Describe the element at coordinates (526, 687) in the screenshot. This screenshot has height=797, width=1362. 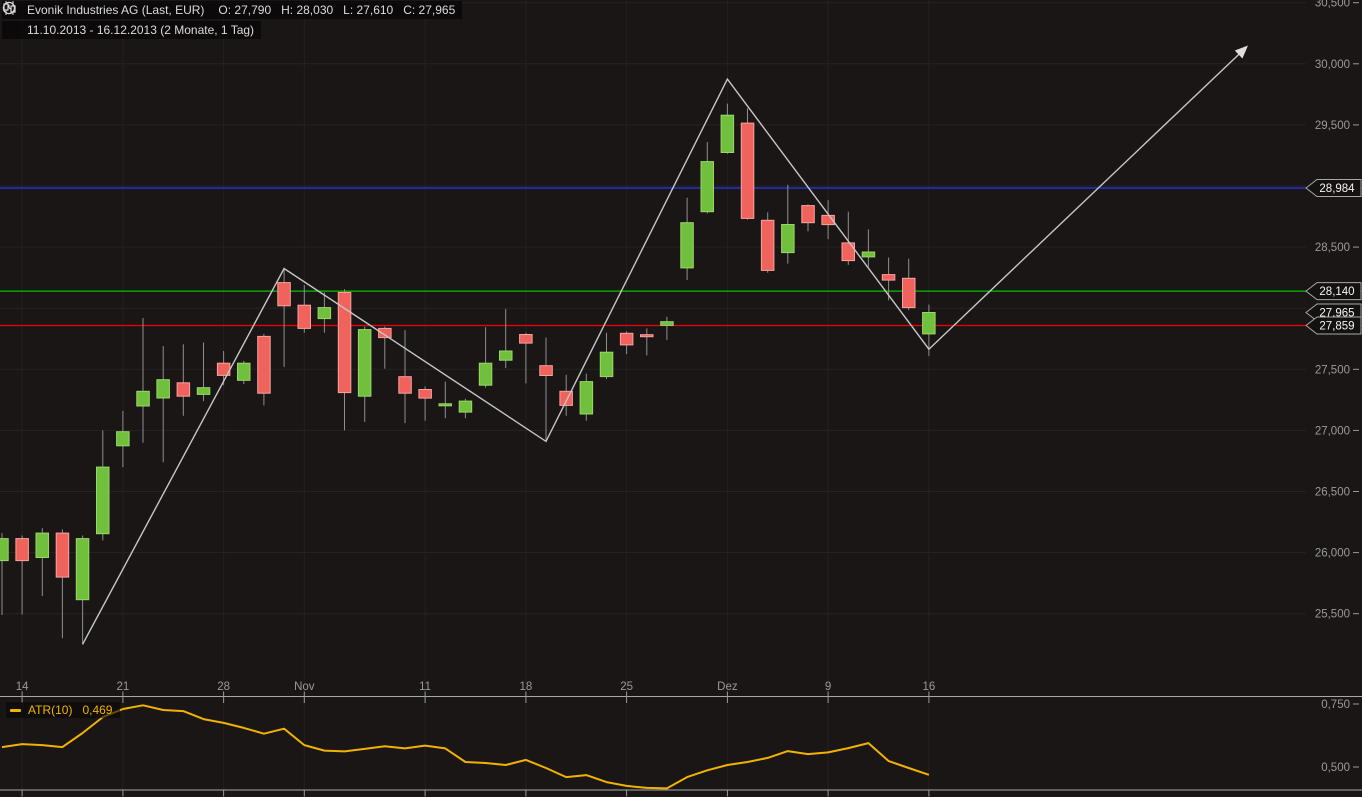
I see `x-axis-tick-label: 18` at that location.